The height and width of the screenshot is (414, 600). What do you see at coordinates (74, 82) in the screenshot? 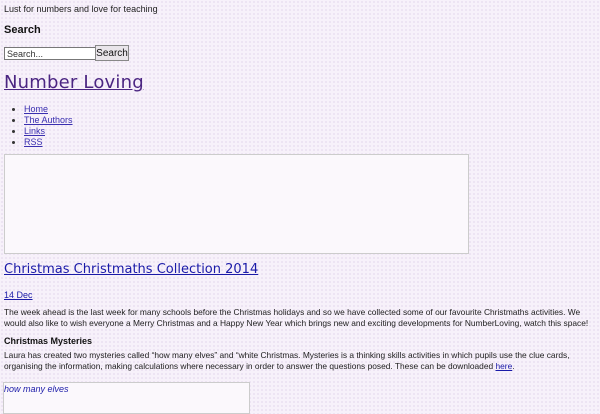
I see `site-title-link: Number Loving` at bounding box center [74, 82].